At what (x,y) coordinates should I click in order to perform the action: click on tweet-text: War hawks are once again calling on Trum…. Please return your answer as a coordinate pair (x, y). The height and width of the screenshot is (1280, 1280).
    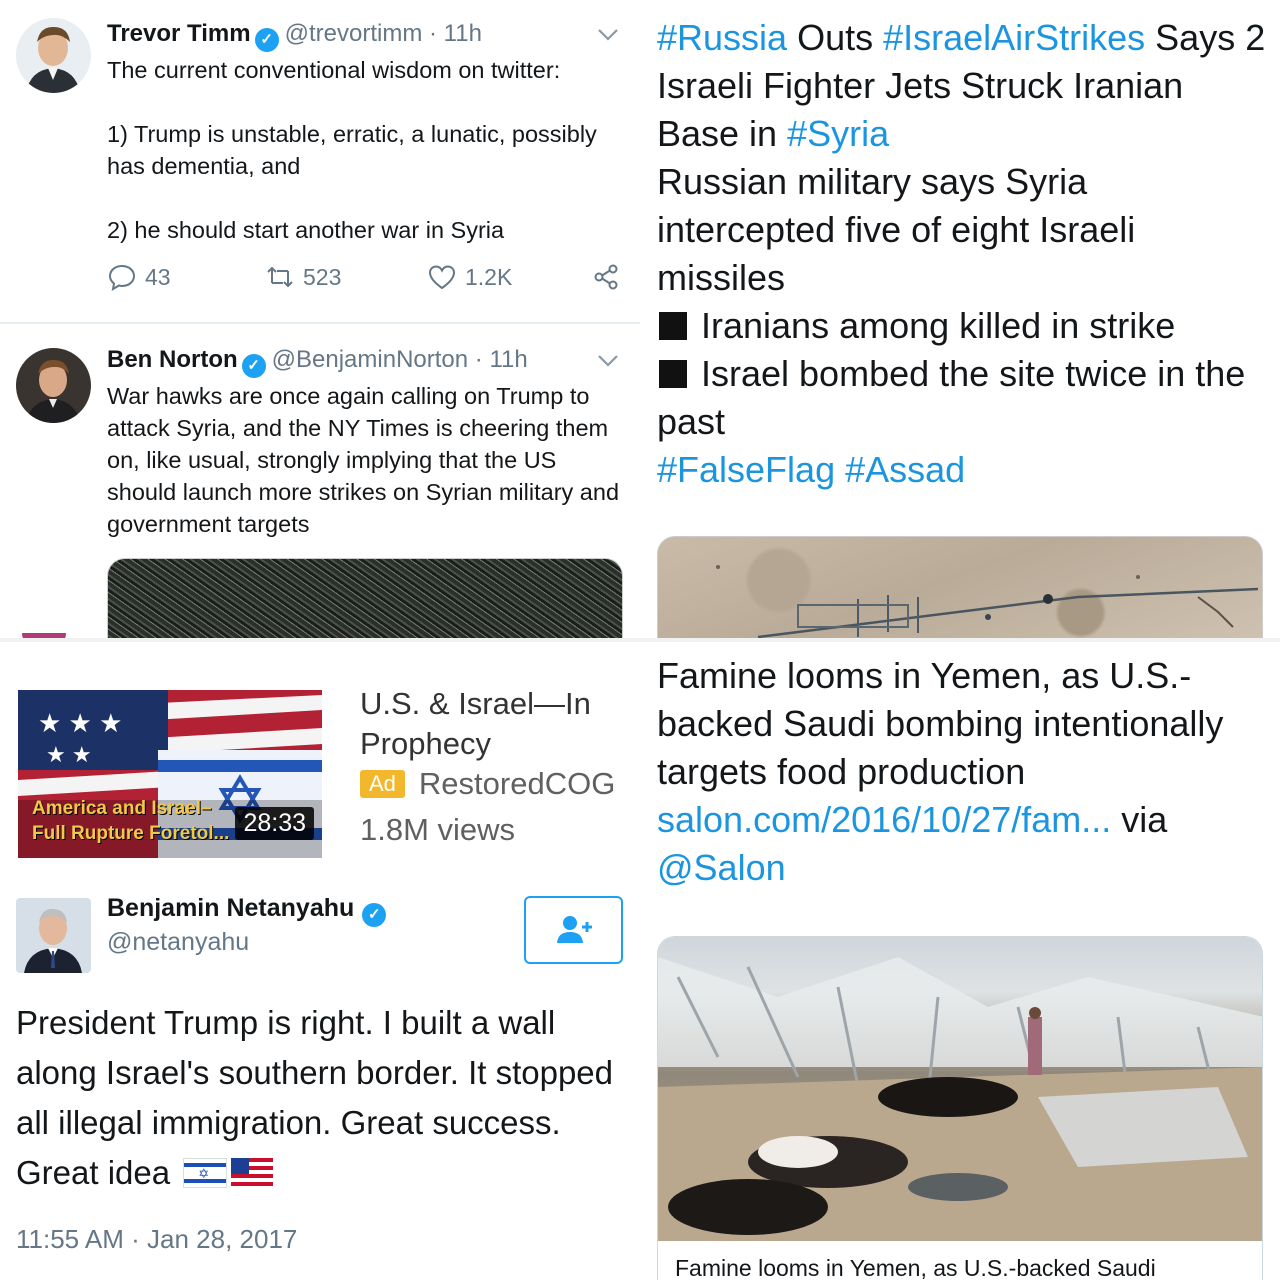
    Looking at the image, I should click on (363, 460).